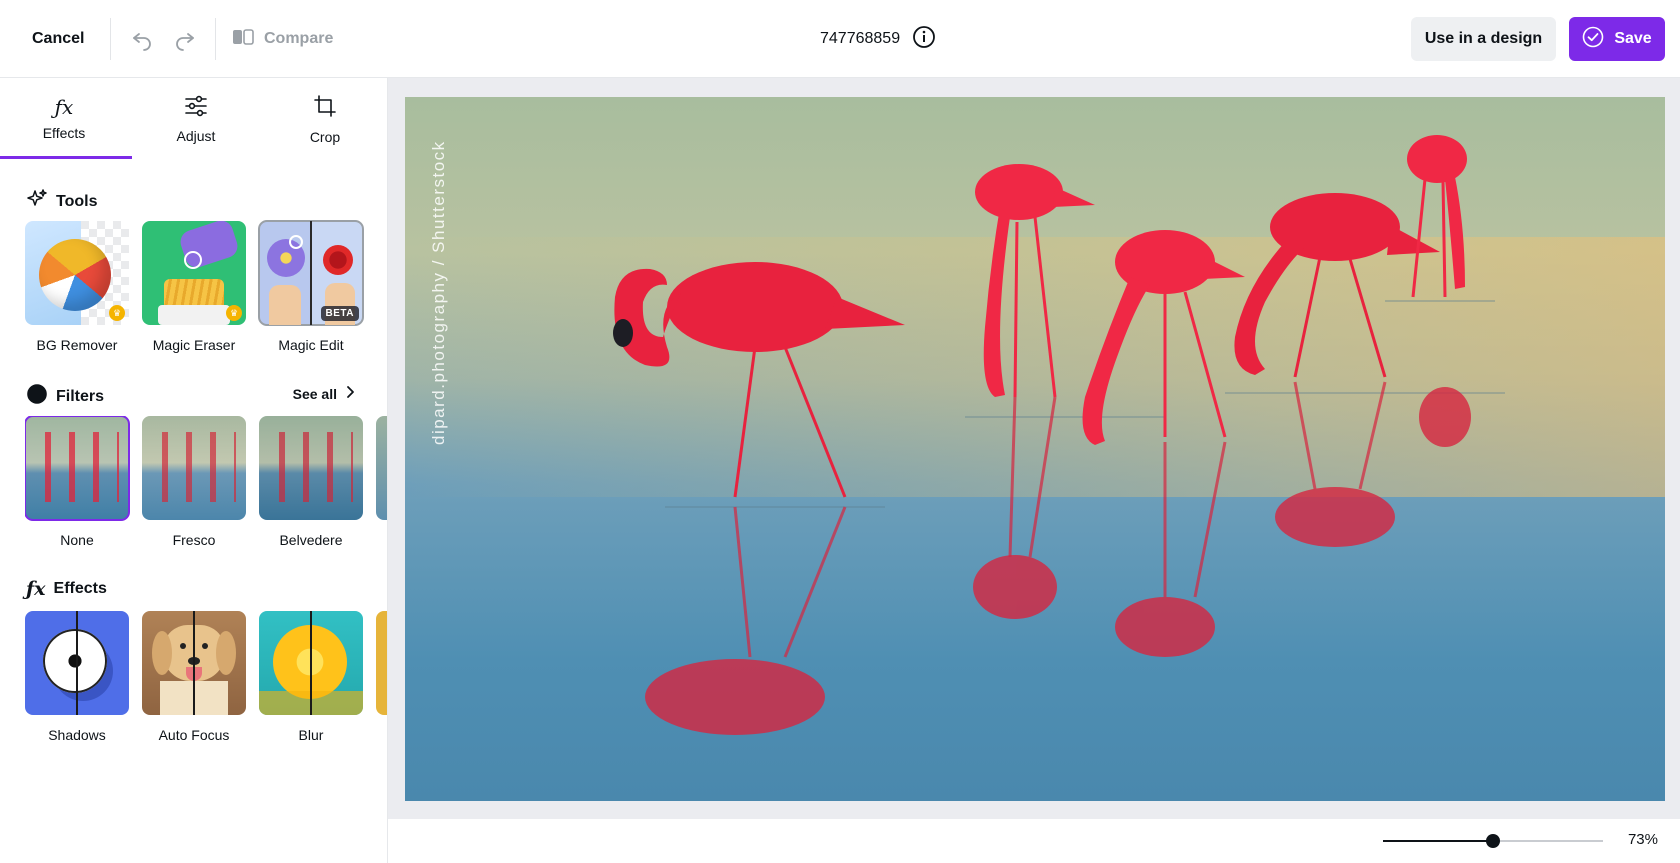 The width and height of the screenshot is (1680, 863). What do you see at coordinates (194, 663) in the screenshot?
I see `auto-focus-thumbnail` at bounding box center [194, 663].